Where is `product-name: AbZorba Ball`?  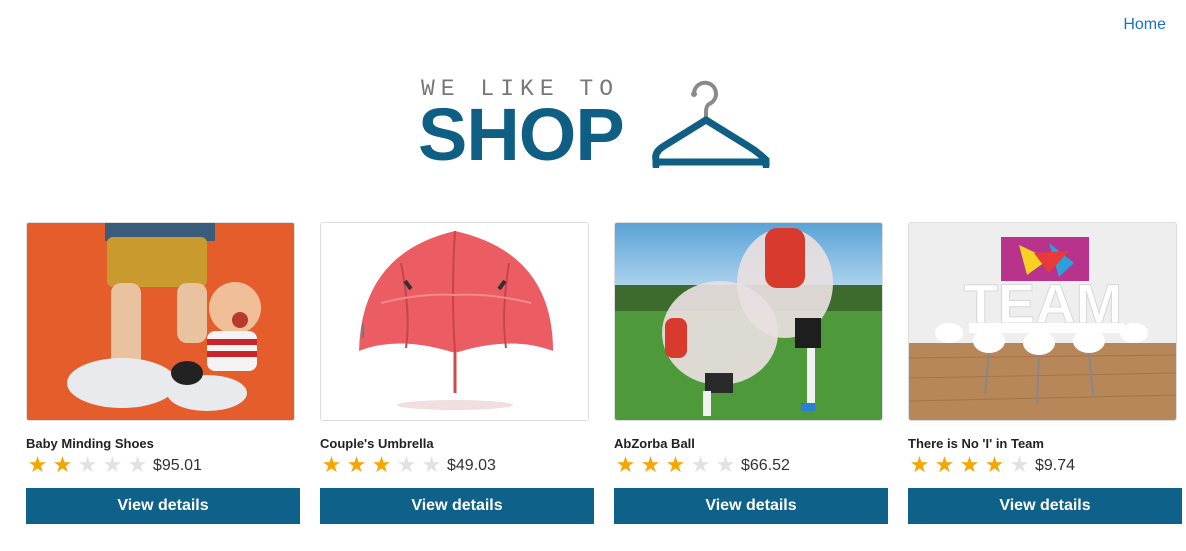 product-name: AbZorba Ball is located at coordinates (751, 443).